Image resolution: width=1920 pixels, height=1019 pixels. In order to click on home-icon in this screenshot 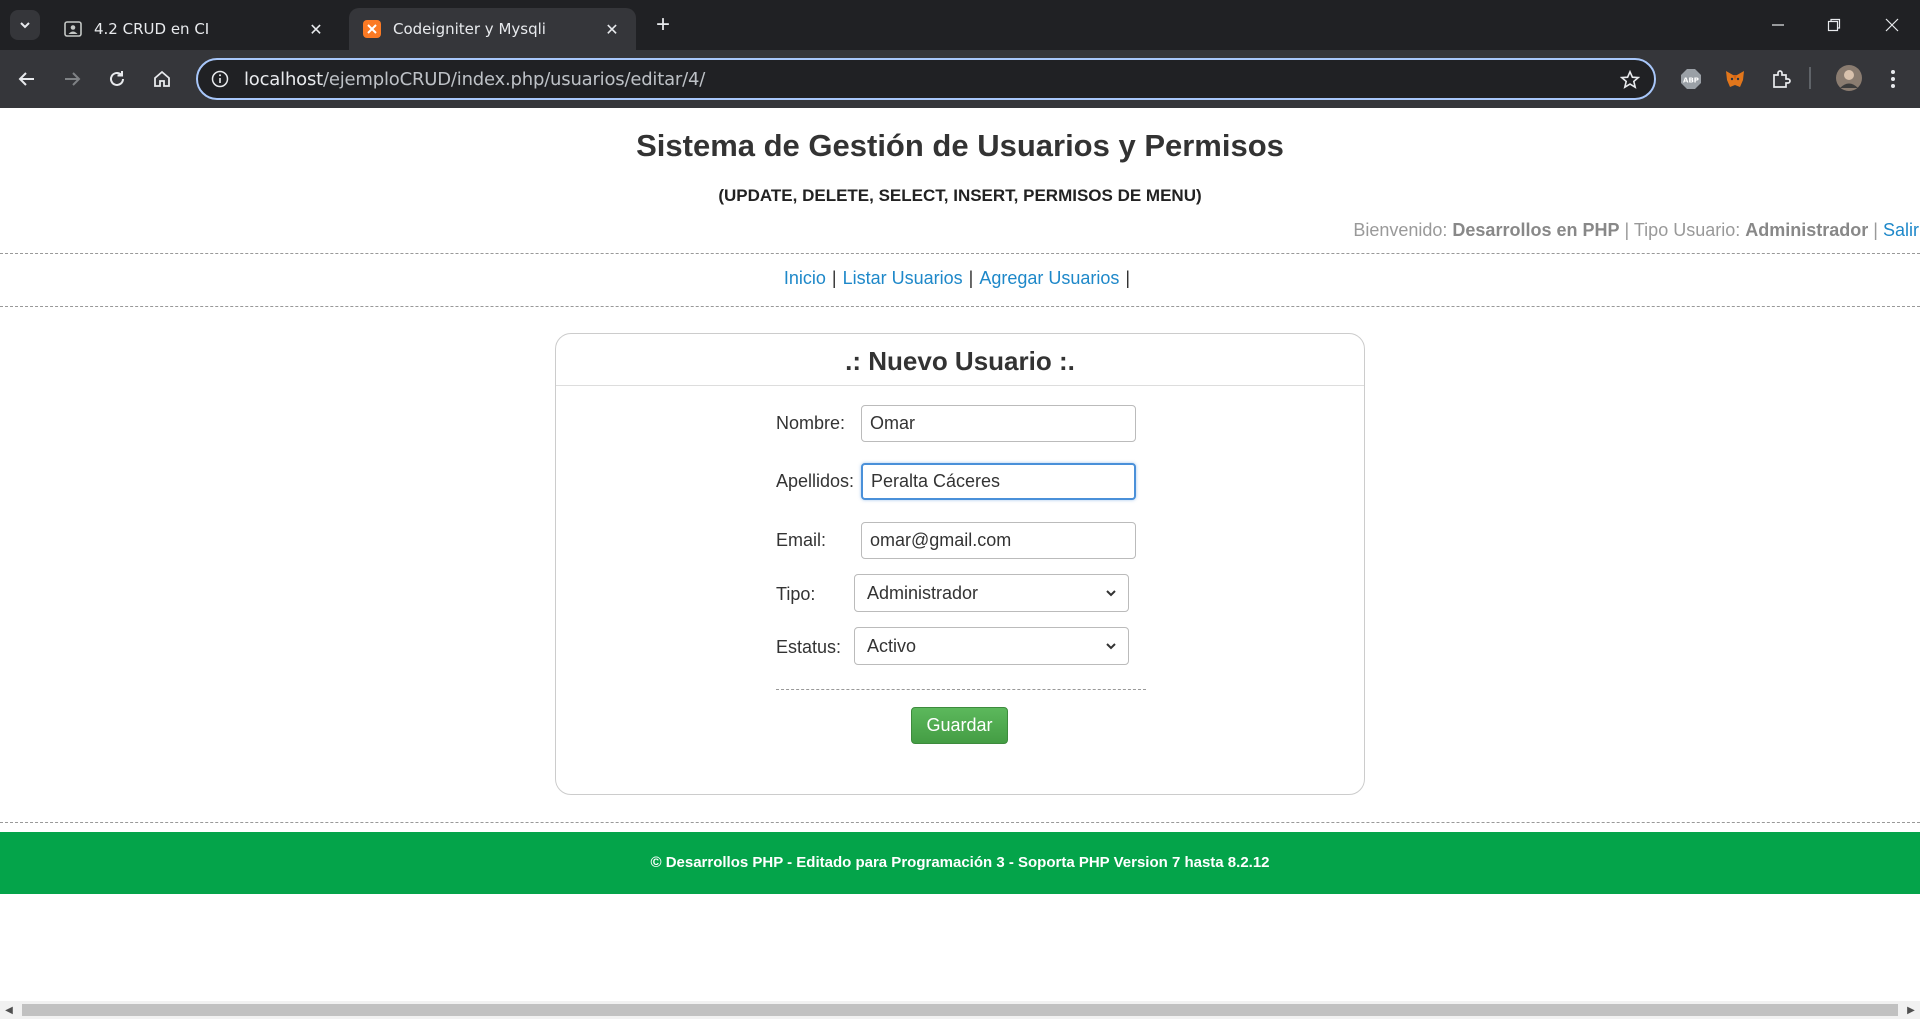, I will do `click(162, 78)`.